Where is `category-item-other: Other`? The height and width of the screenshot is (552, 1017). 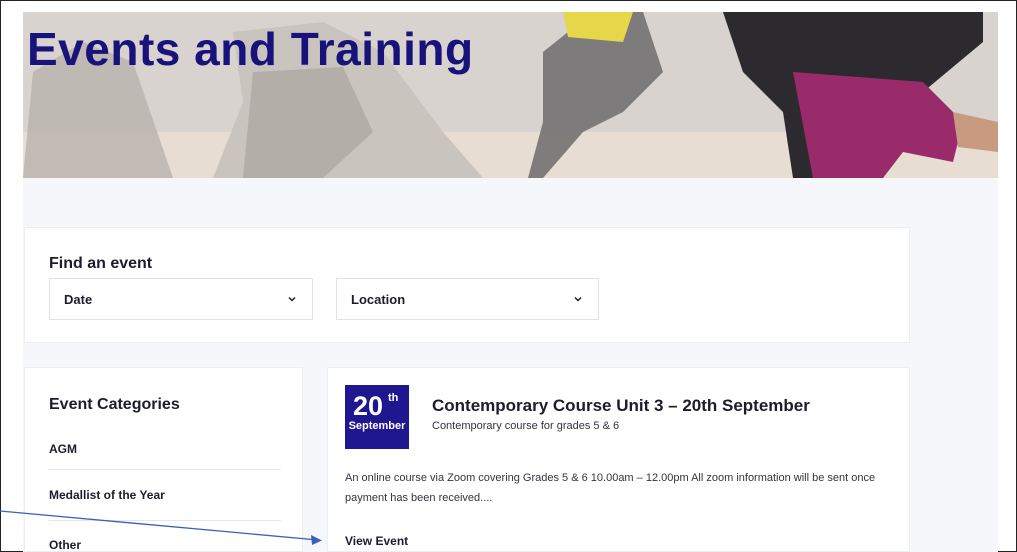
category-item-other: Other is located at coordinates (65, 545).